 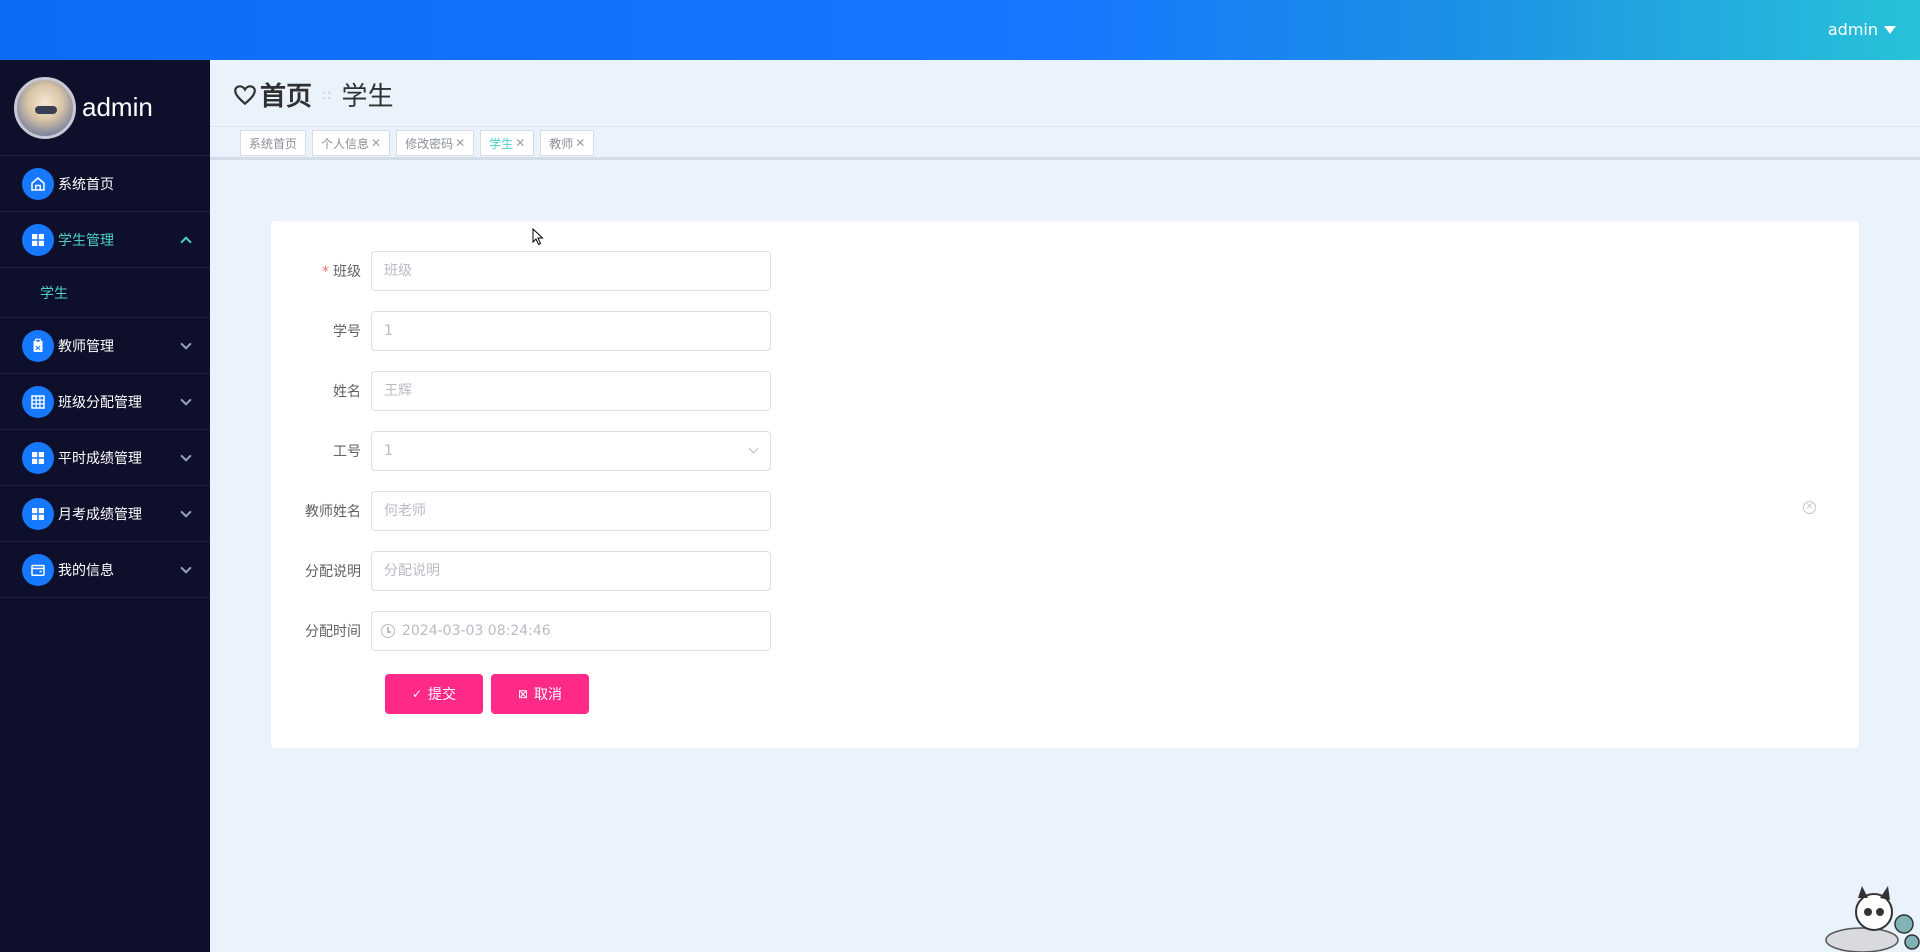 What do you see at coordinates (100, 458) in the screenshot?
I see `sidebar-item-label: 平时成绩管理` at bounding box center [100, 458].